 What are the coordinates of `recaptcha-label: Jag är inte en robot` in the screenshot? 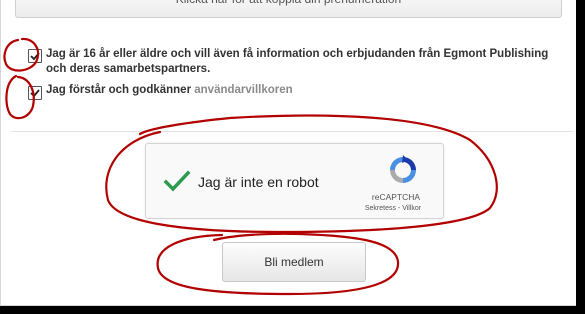 It's located at (258, 182).